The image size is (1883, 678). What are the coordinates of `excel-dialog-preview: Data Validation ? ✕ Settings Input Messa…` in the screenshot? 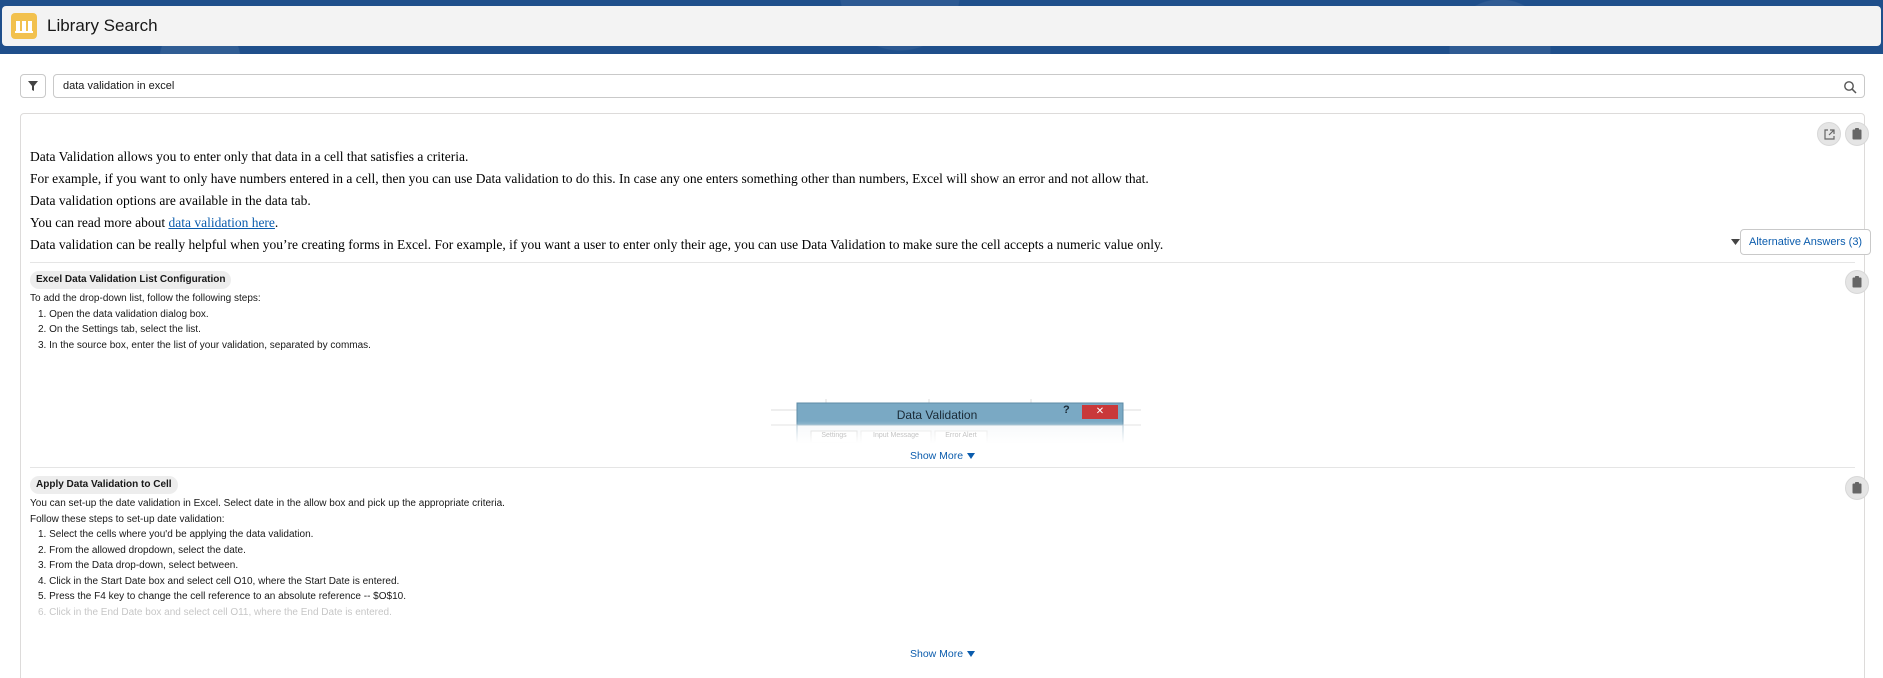 It's located at (956, 421).